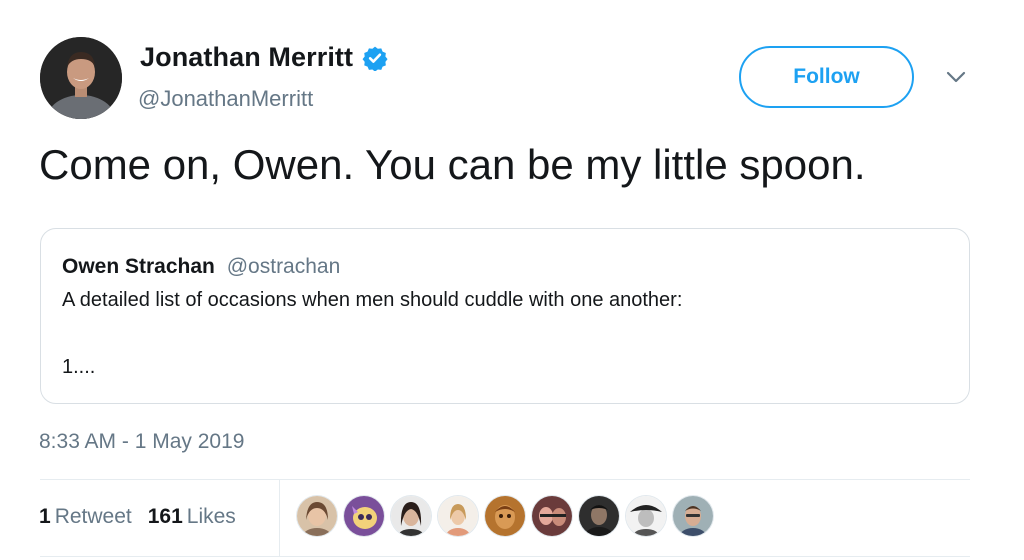  I want to click on follow-button: Follow, so click(826, 77).